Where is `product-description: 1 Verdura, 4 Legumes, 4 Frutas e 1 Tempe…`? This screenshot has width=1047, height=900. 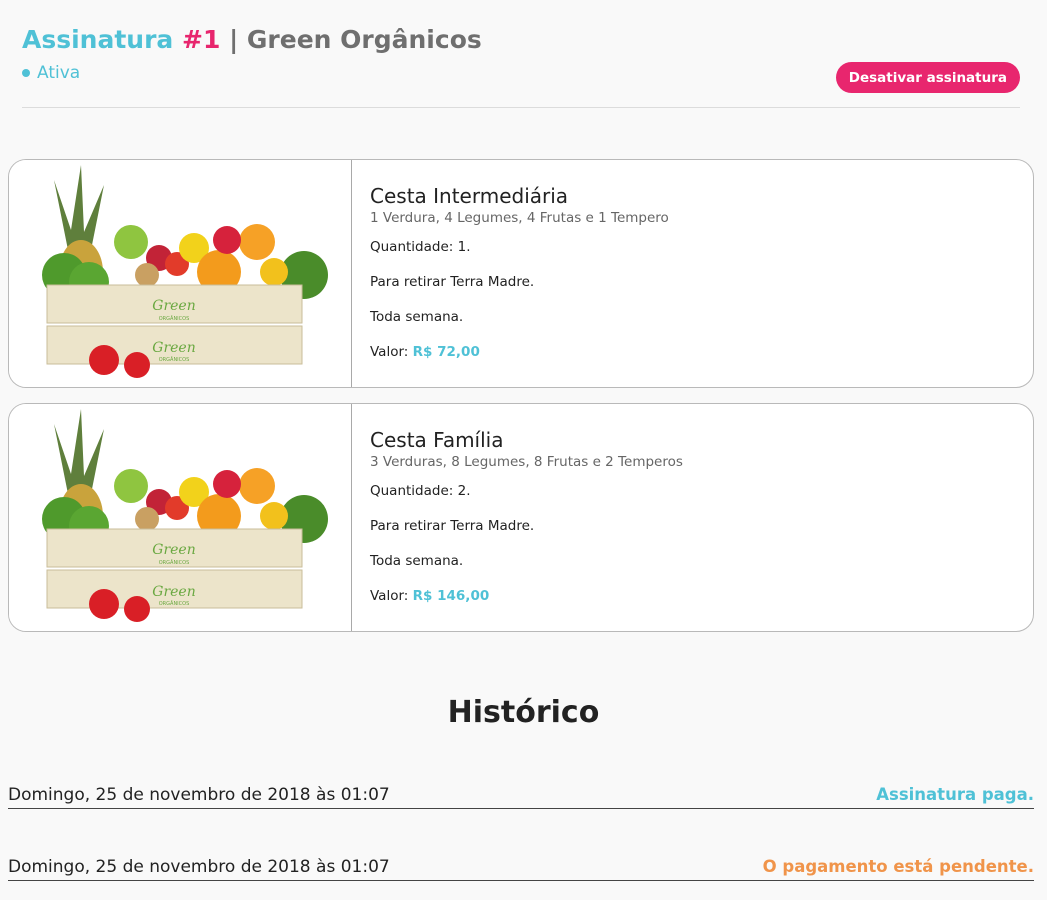 product-description: 1 Verdura, 4 Legumes, 4 Frutas e 1 Tempe… is located at coordinates (519, 218).